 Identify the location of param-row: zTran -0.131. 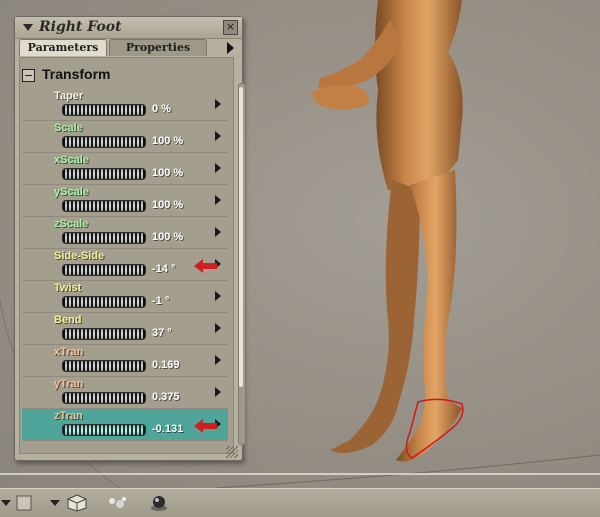
(125, 425).